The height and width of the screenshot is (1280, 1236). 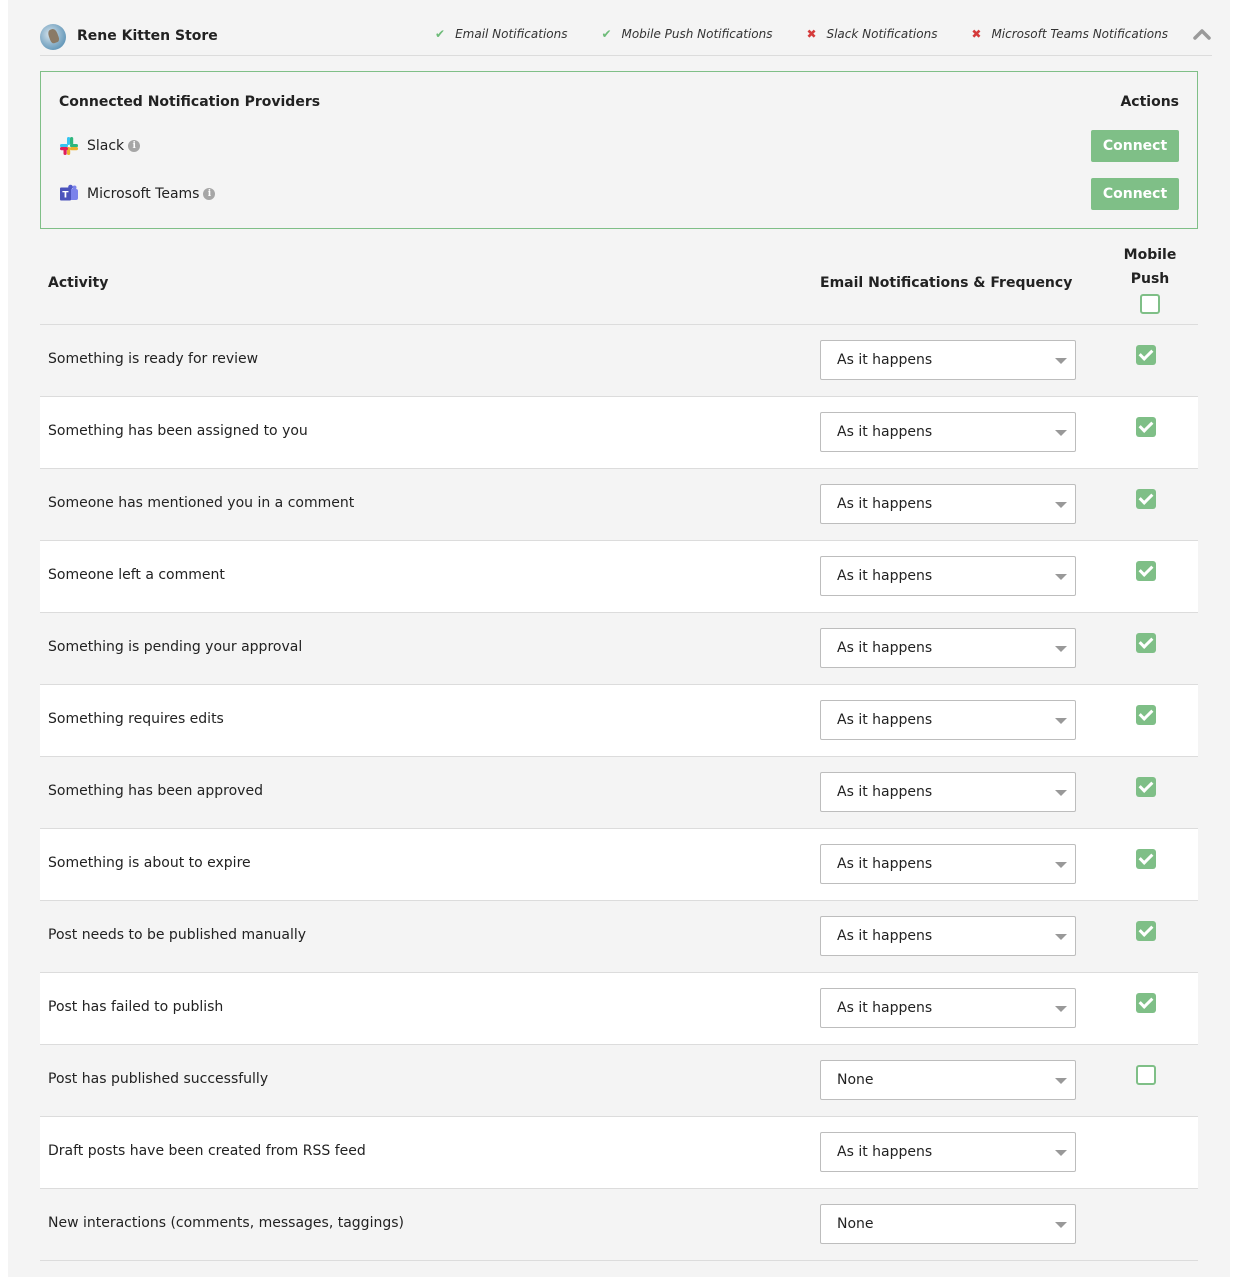 What do you see at coordinates (882, 34) in the screenshot?
I see `status-label: Slack Notifications` at bounding box center [882, 34].